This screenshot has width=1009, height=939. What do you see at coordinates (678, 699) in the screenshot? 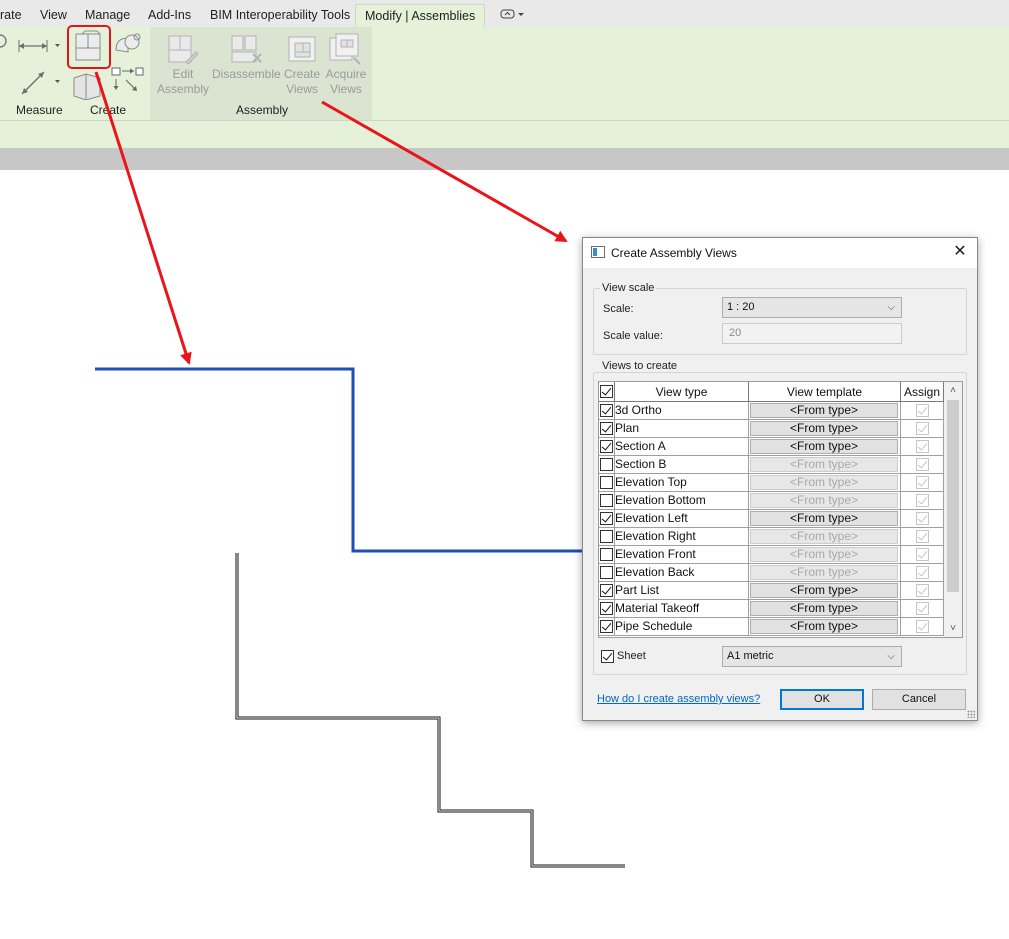
I see `help-link: How do I create assembly views?` at bounding box center [678, 699].